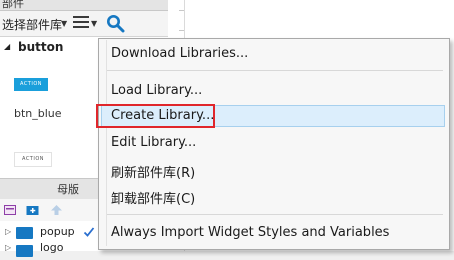 Image resolution: width=454 pixels, height=260 pixels. What do you see at coordinates (68, 189) in the screenshot?
I see `master-panel-title: 母版` at bounding box center [68, 189].